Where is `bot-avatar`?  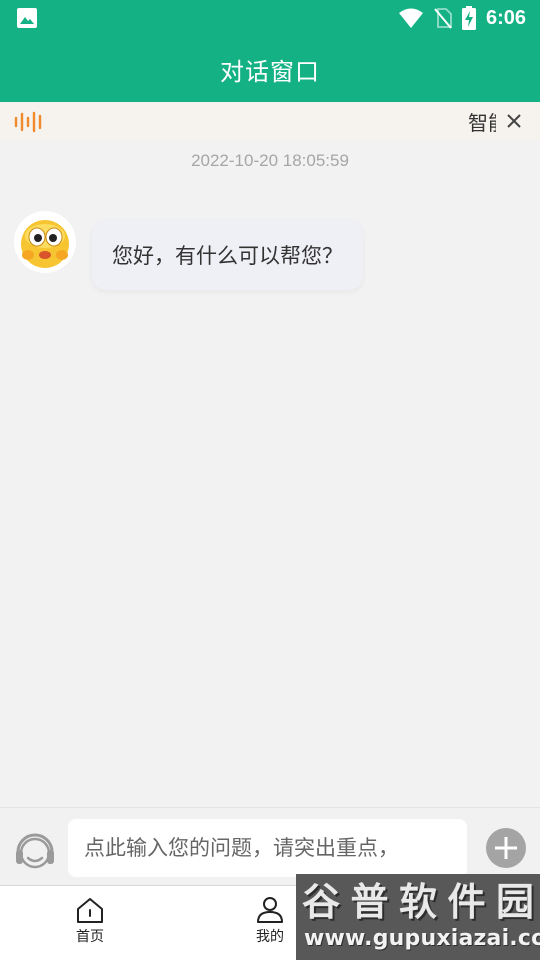 bot-avatar is located at coordinates (45, 242).